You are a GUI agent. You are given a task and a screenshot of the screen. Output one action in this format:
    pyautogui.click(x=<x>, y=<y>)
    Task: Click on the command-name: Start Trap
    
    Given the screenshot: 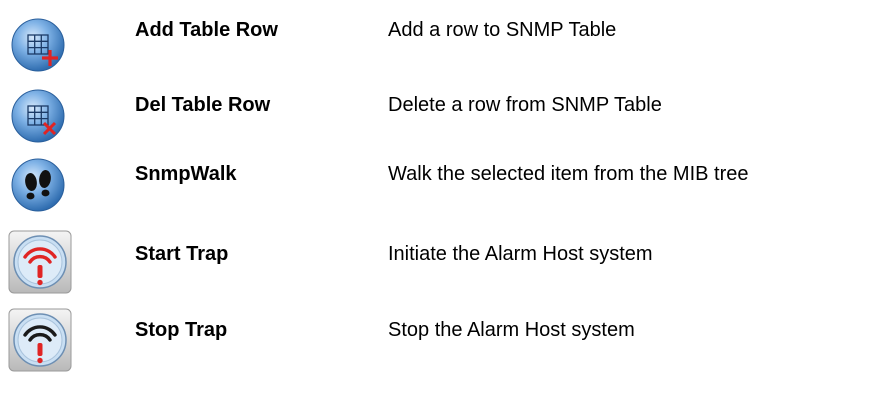 What is the action you would take?
    pyautogui.click(x=182, y=254)
    